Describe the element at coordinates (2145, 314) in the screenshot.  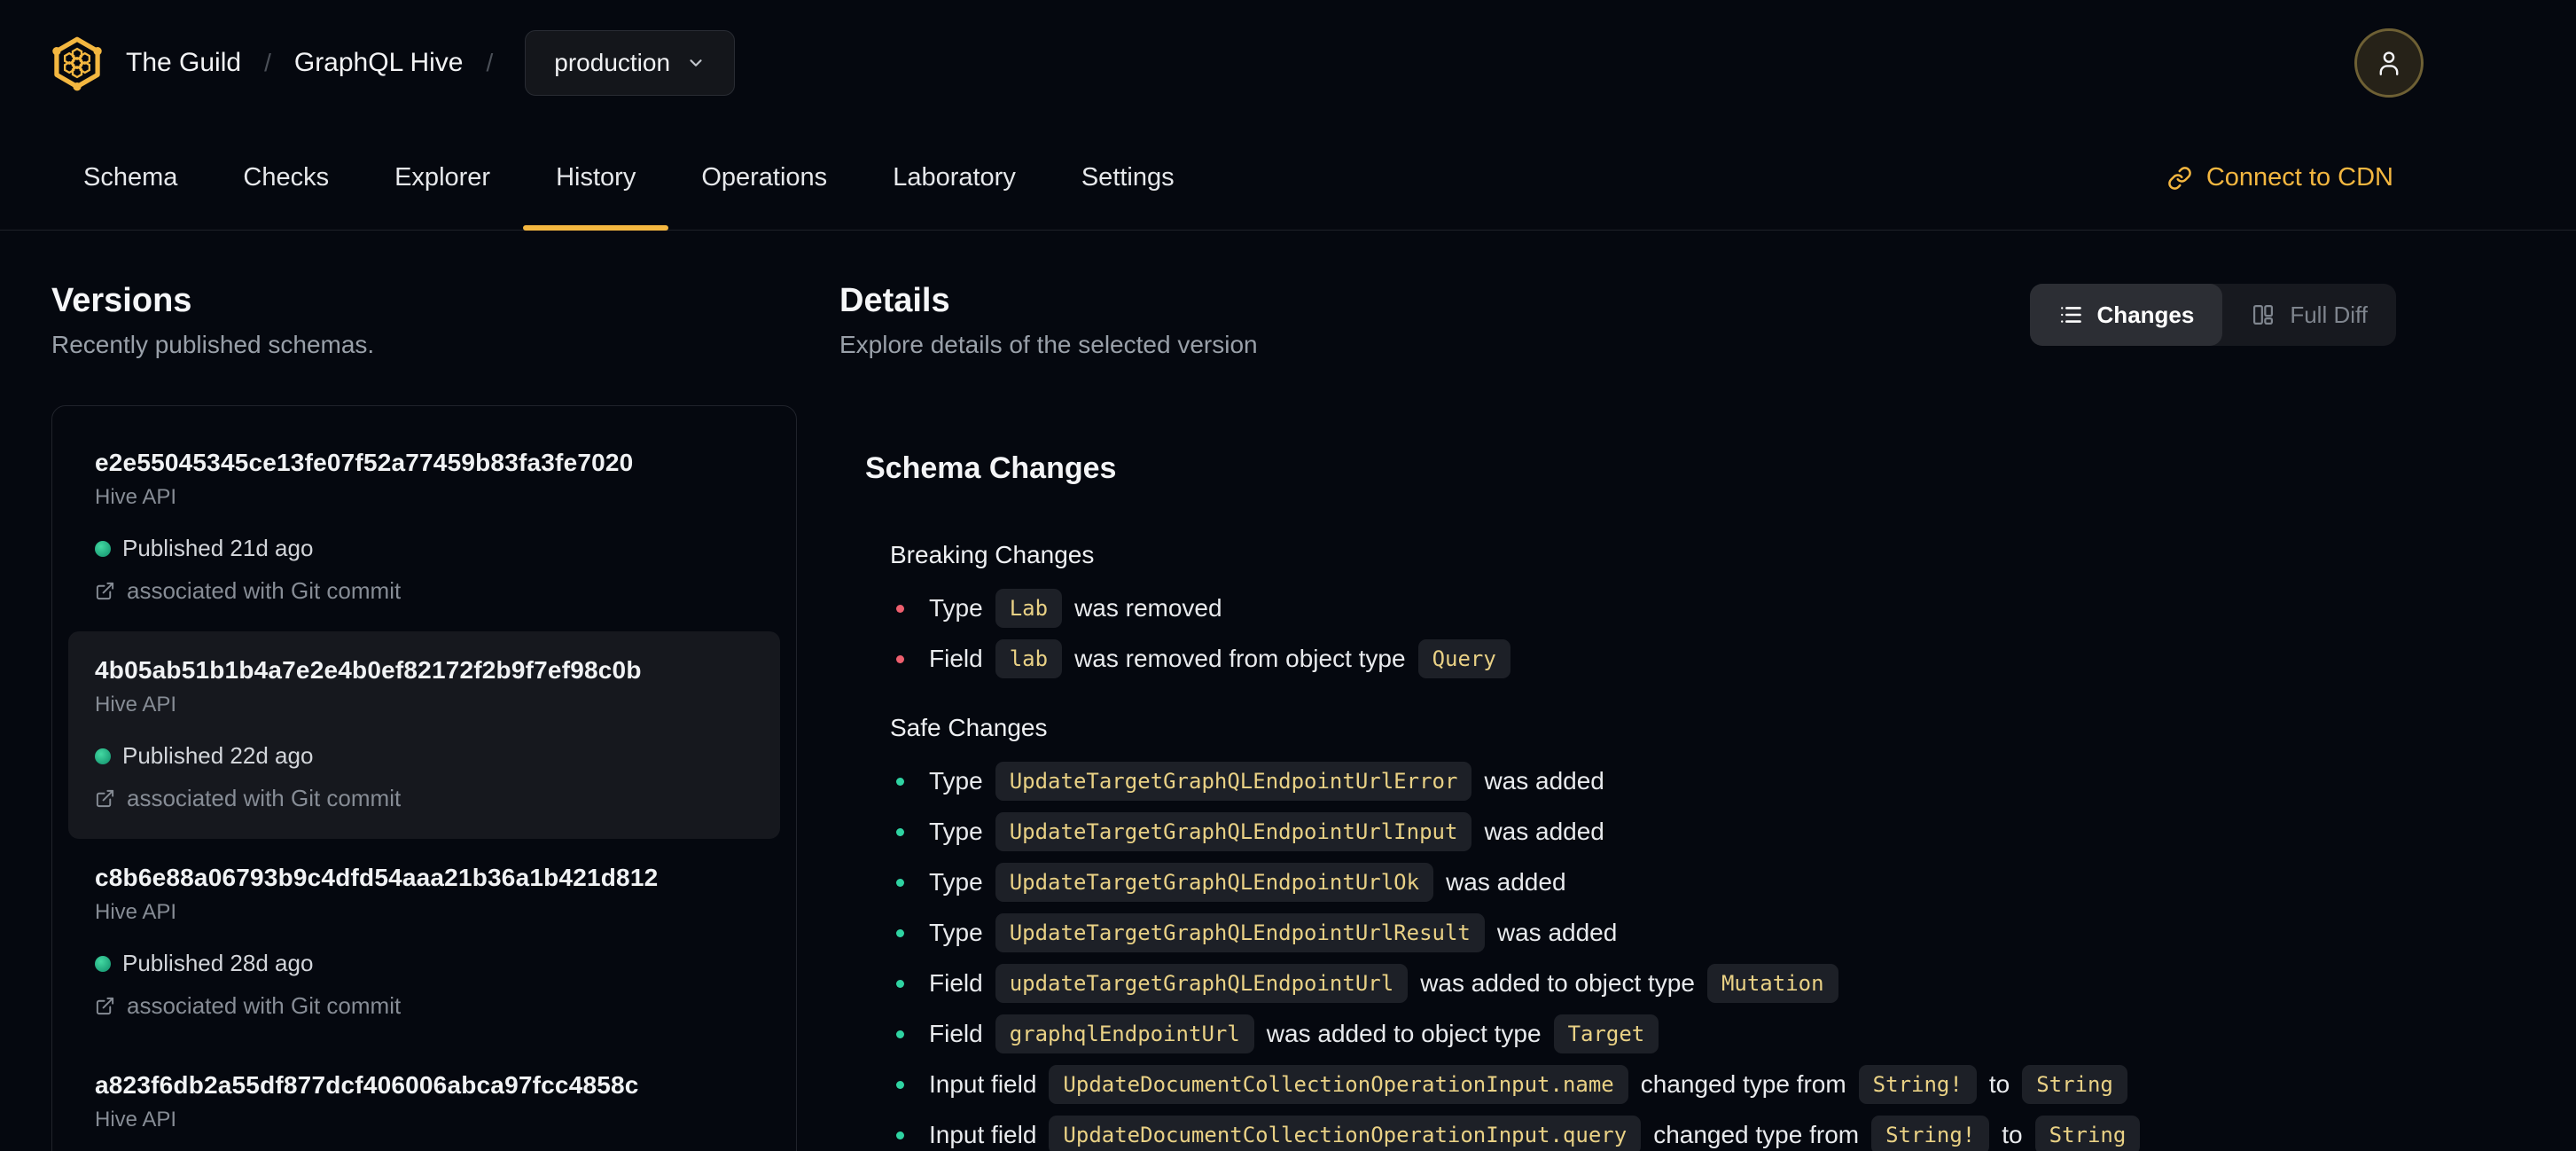
I see `changes-toggle-label: Changes` at that location.